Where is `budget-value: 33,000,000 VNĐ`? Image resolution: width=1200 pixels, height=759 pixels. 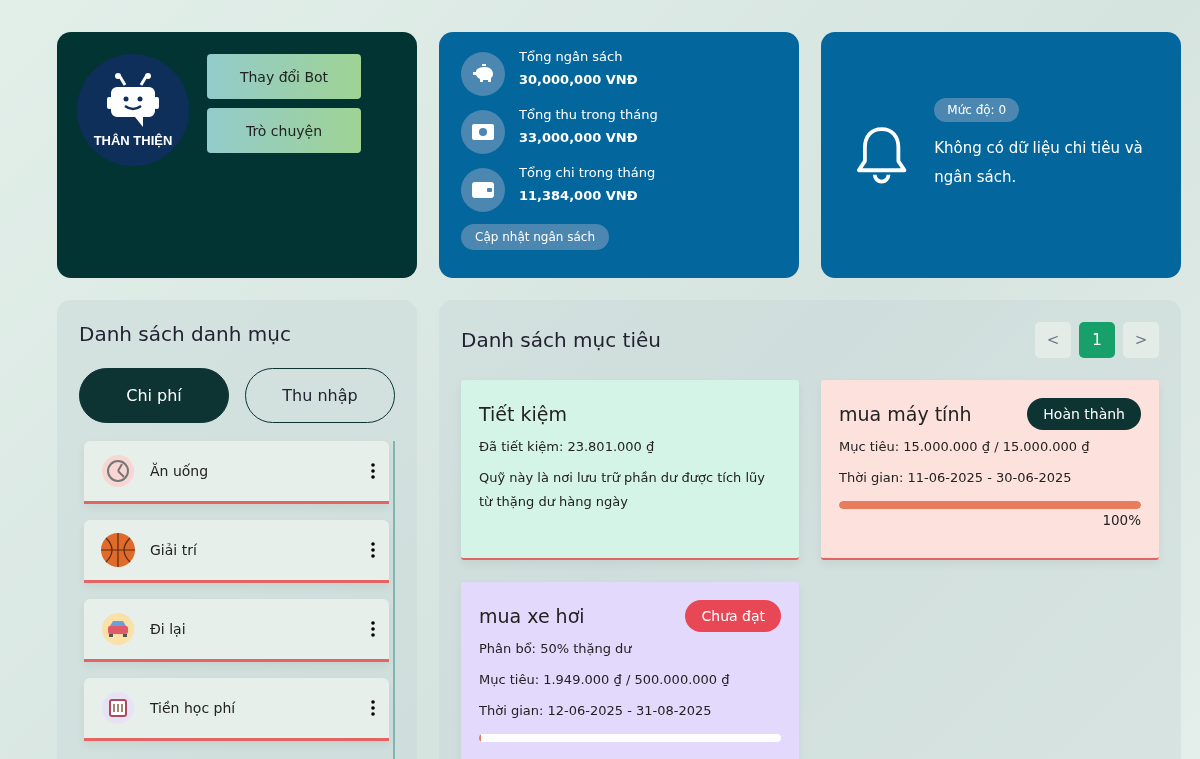 budget-value: 33,000,000 VNĐ is located at coordinates (579, 137).